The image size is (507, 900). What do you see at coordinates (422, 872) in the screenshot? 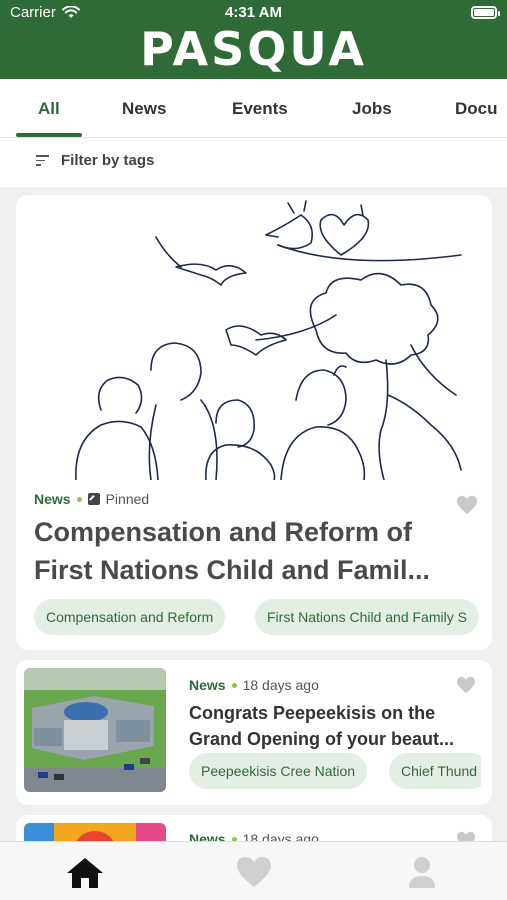
I see `person-icon` at bounding box center [422, 872].